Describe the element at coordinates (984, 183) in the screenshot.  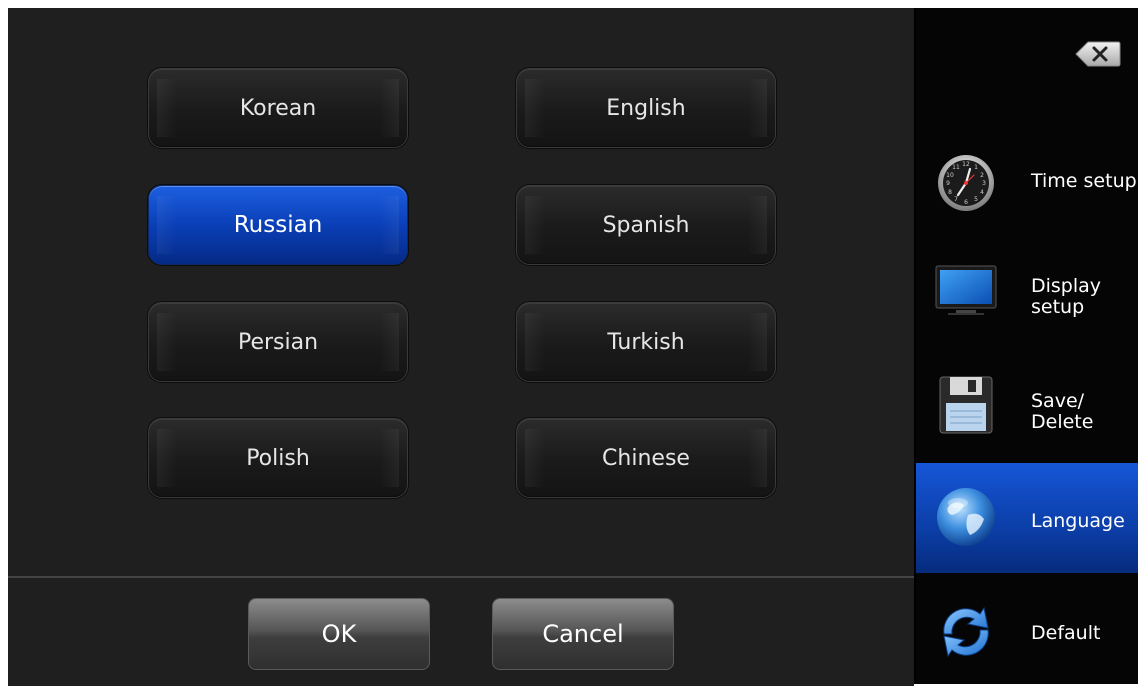
I see `svg-text: 3` at that location.